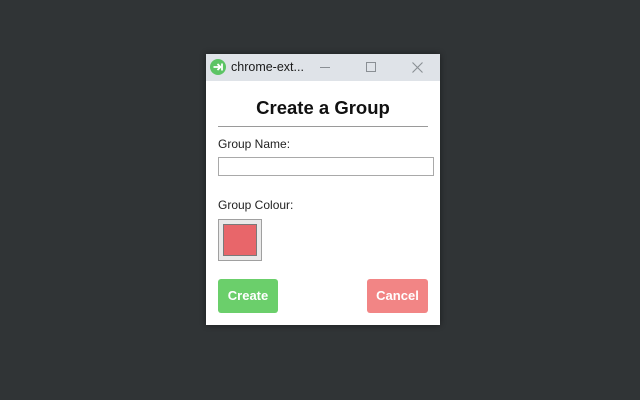  I want to click on group-colour-label: Group Colour:, so click(256, 205).